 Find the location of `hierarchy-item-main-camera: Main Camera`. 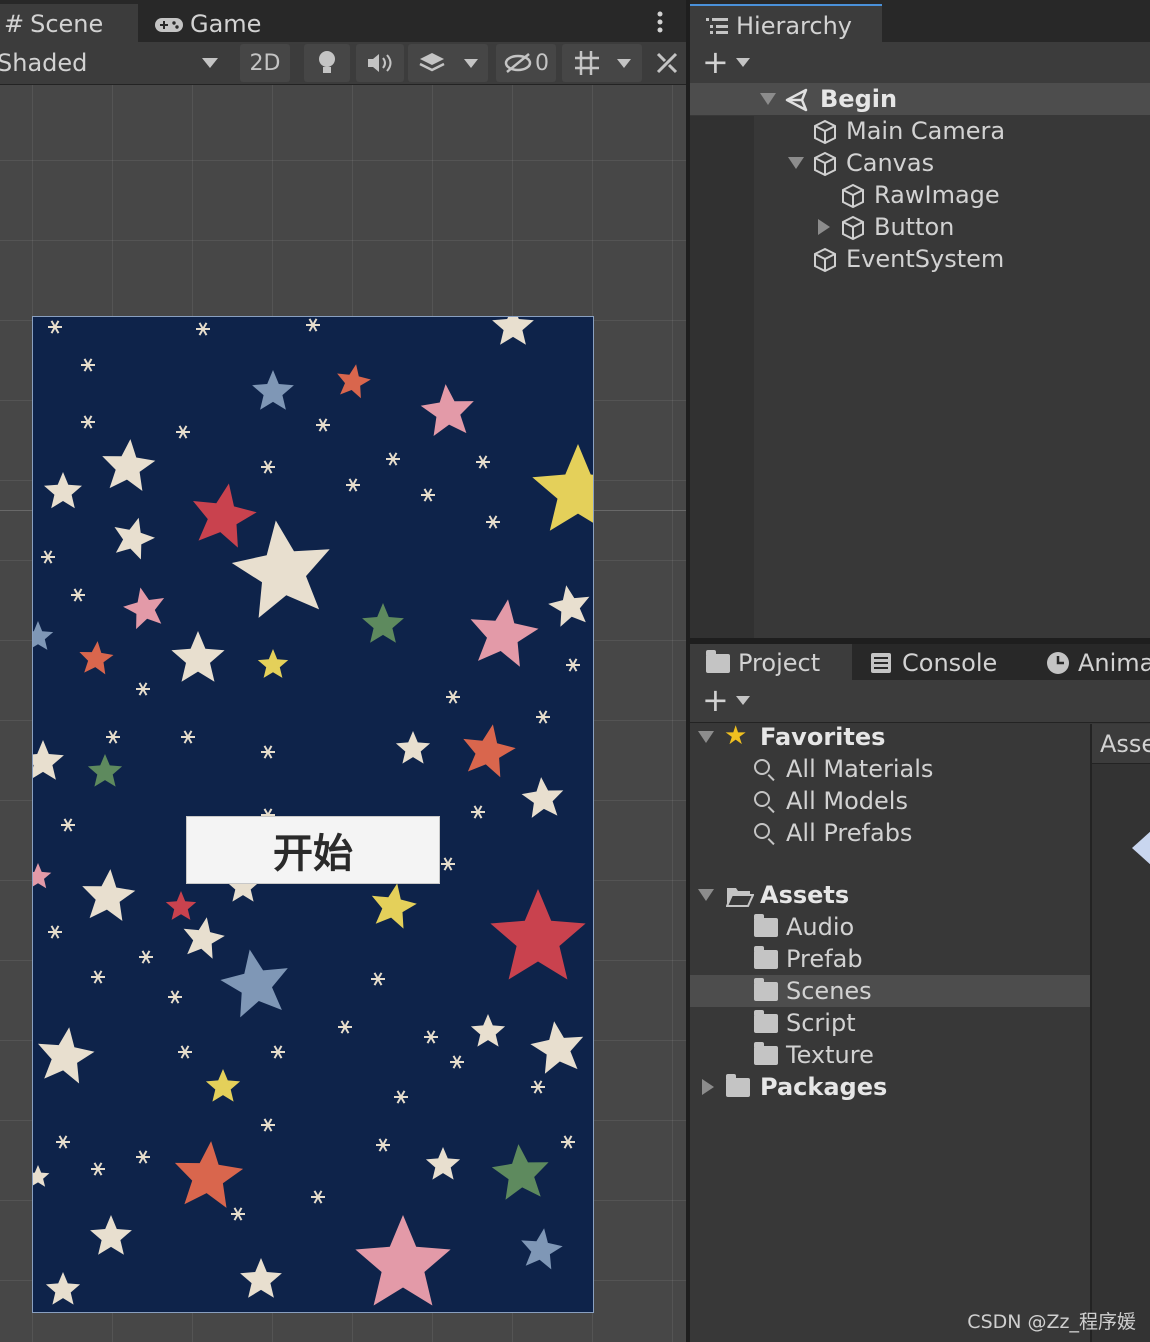

hierarchy-item-main-camera: Main Camera is located at coordinates (920, 131).